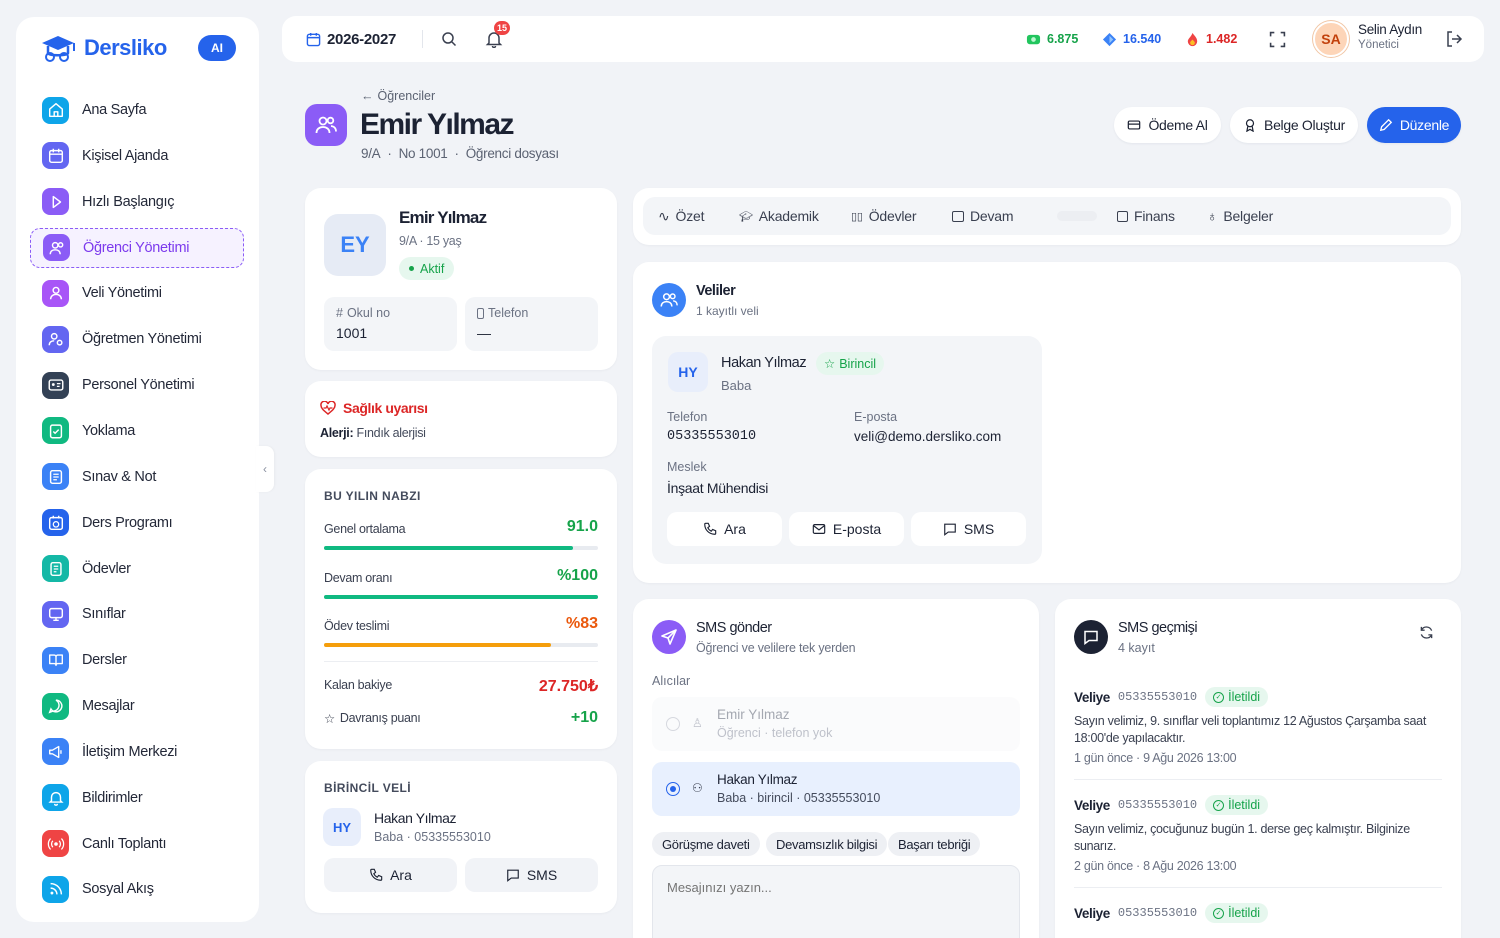  I want to click on sms-credits-value: 16.540, so click(1142, 39).